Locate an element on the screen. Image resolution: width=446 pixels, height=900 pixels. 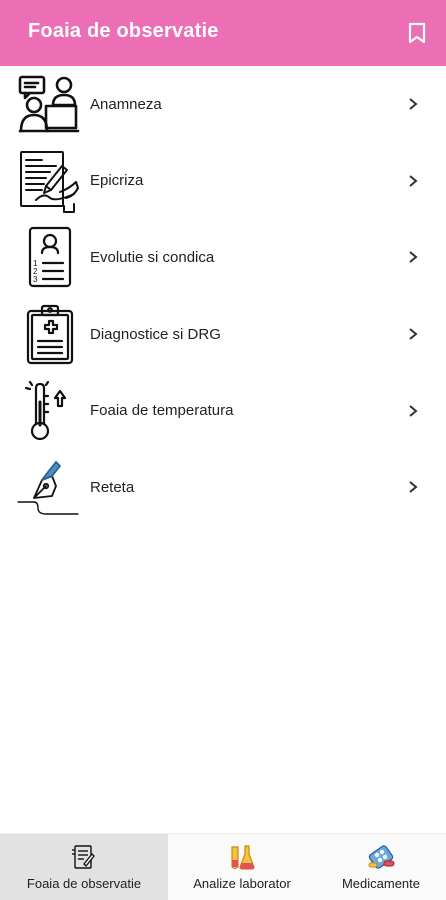
tab-label: Medicamente is located at coordinates (381, 883).